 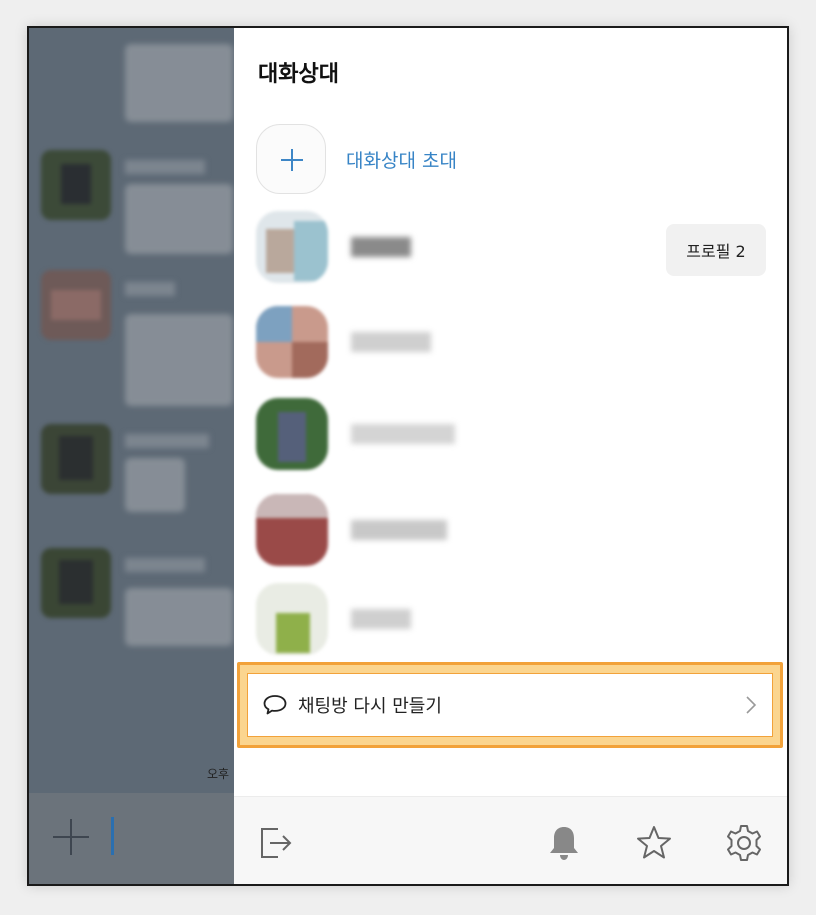 I want to click on gear-icon, so click(x=744, y=843).